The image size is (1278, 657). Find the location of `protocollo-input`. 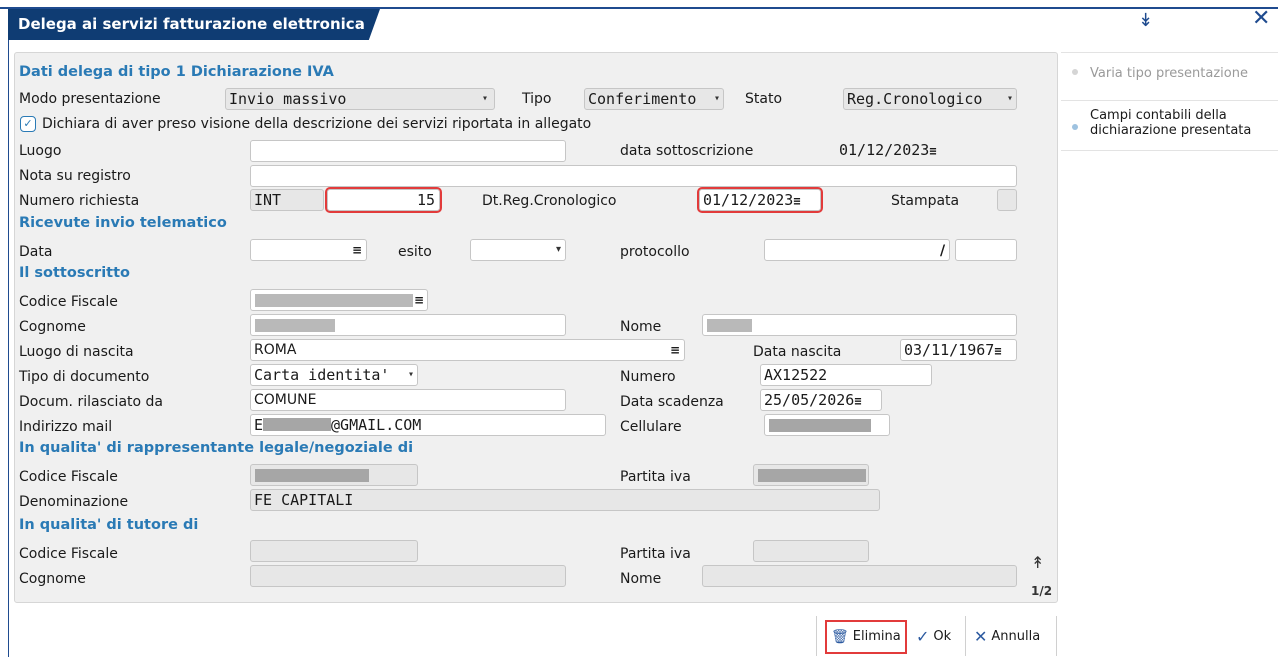

protocollo-input is located at coordinates (857, 250).